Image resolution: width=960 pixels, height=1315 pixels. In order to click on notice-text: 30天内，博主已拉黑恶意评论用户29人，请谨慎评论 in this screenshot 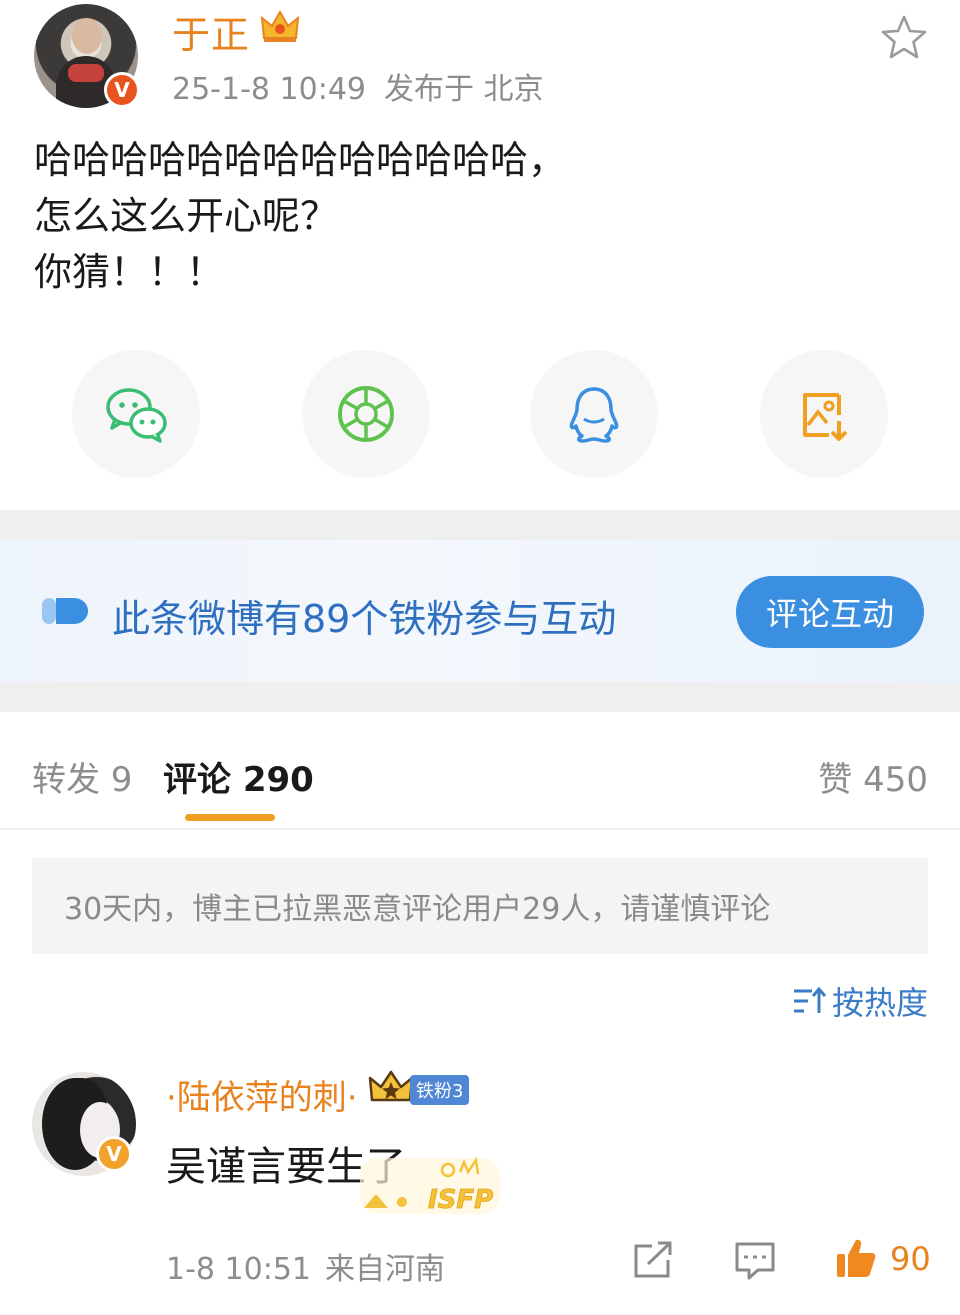, I will do `click(417, 909)`.